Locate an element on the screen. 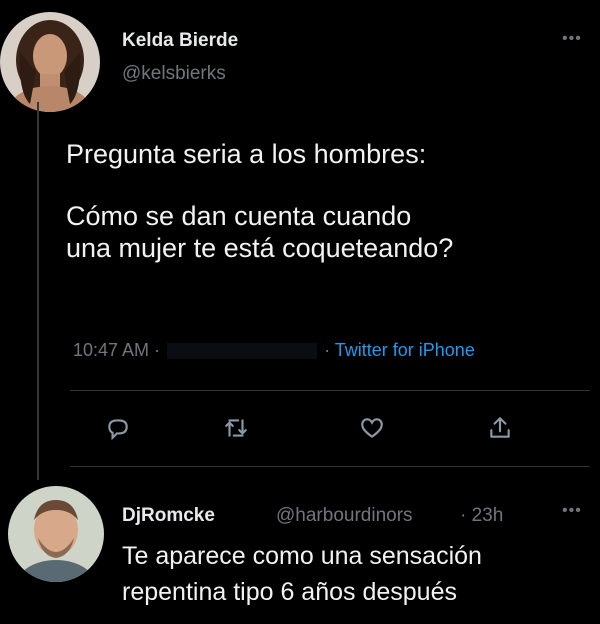  more-options-icon: ••• is located at coordinates (572, 39).